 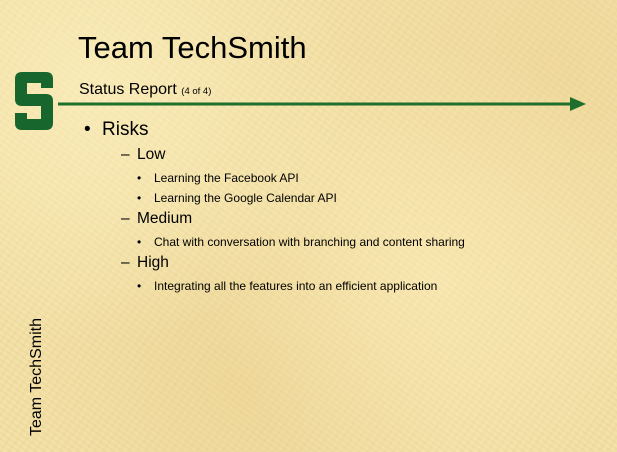 What do you see at coordinates (322, 104) in the screenshot?
I see `arrow-divider` at bounding box center [322, 104].